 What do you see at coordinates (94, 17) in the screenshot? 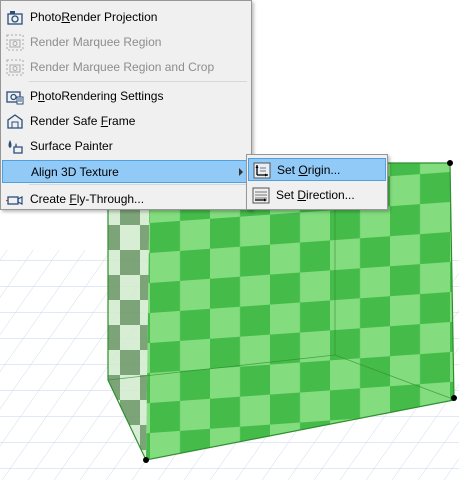
I see `menu-item-label: PhotoRender Projection` at bounding box center [94, 17].